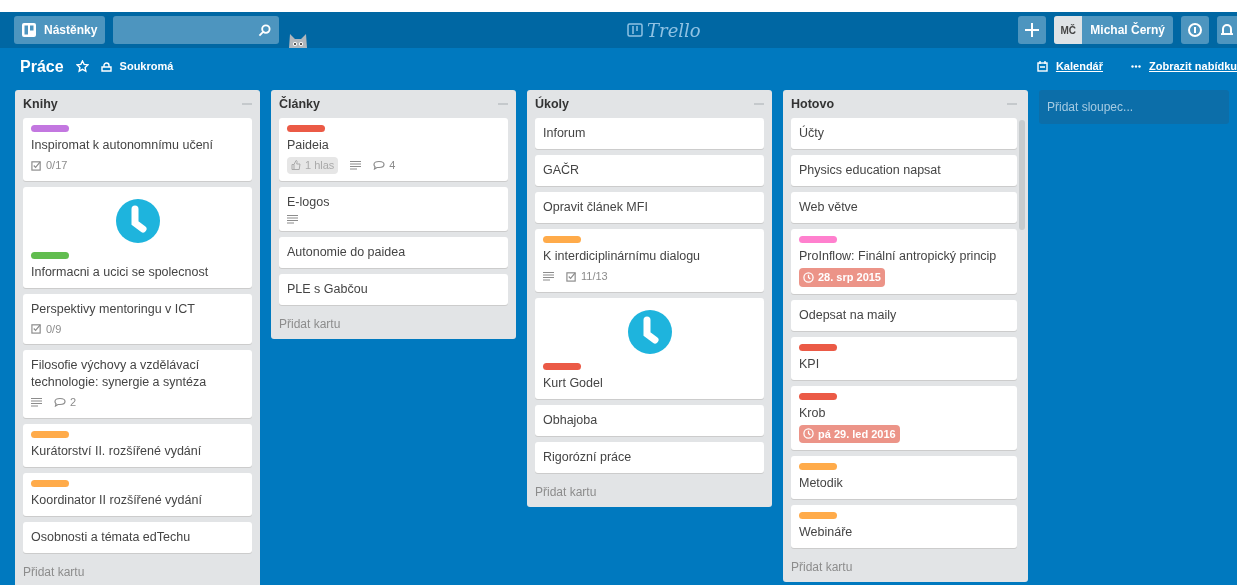  What do you see at coordinates (596, 207) in the screenshot?
I see `card-title: Opravit článek MFI` at bounding box center [596, 207].